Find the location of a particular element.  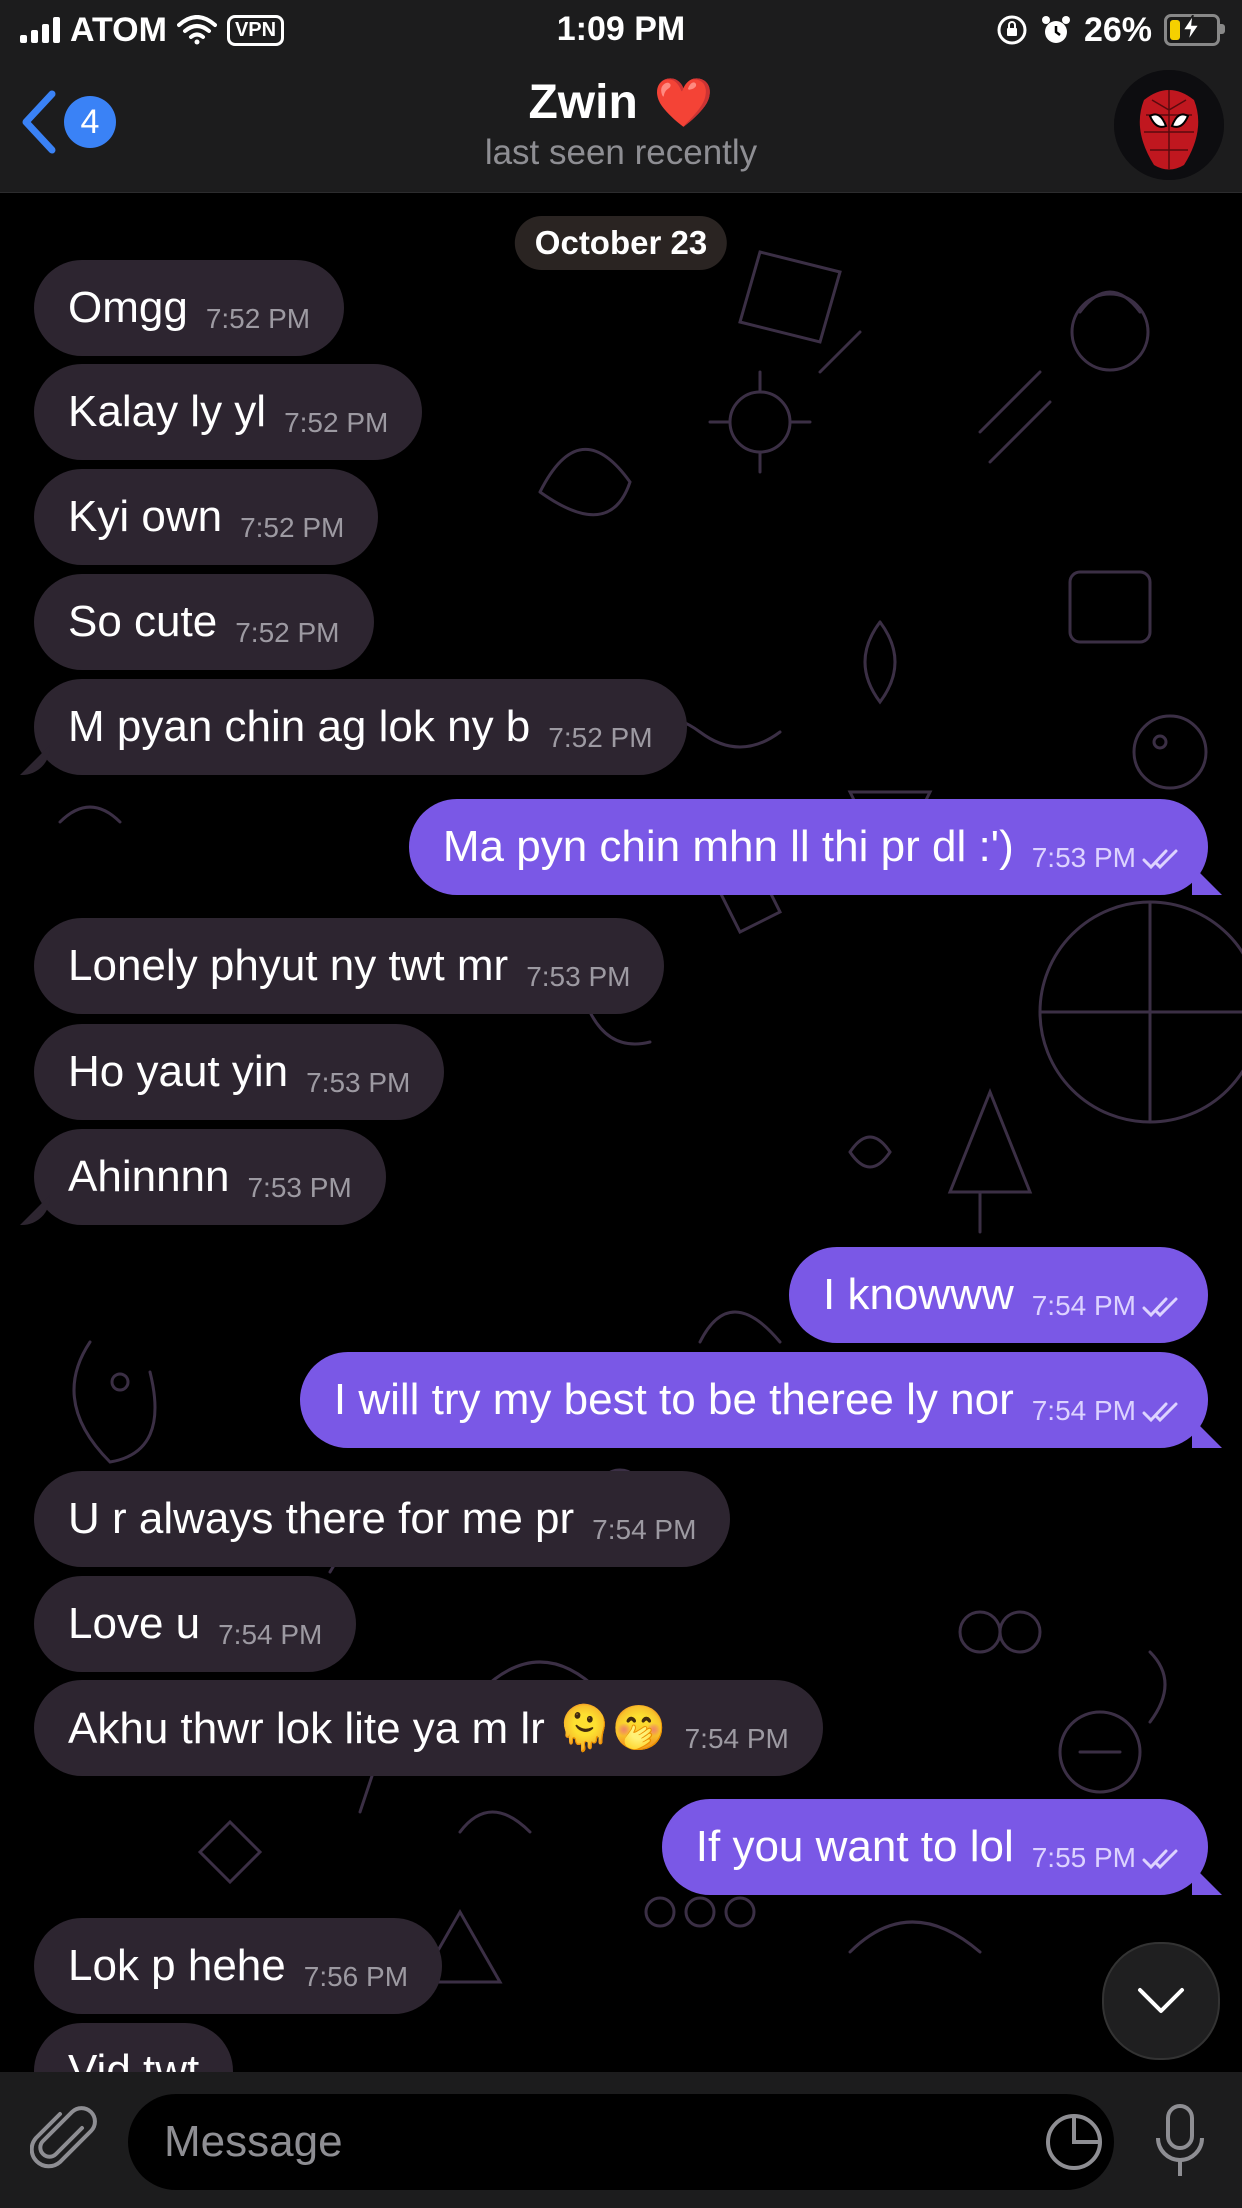

incoming-message: U r always there for me pr 7:54 PM is located at coordinates (382, 1519).